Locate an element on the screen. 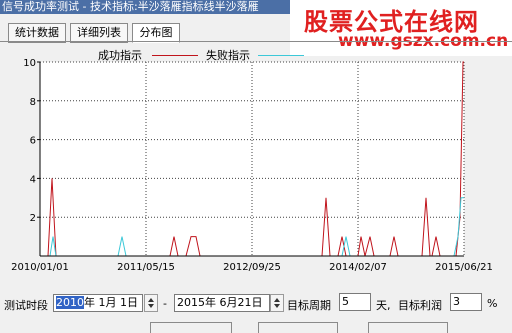 This screenshot has width=512, height=333. start-date-spinner is located at coordinates (151, 303).